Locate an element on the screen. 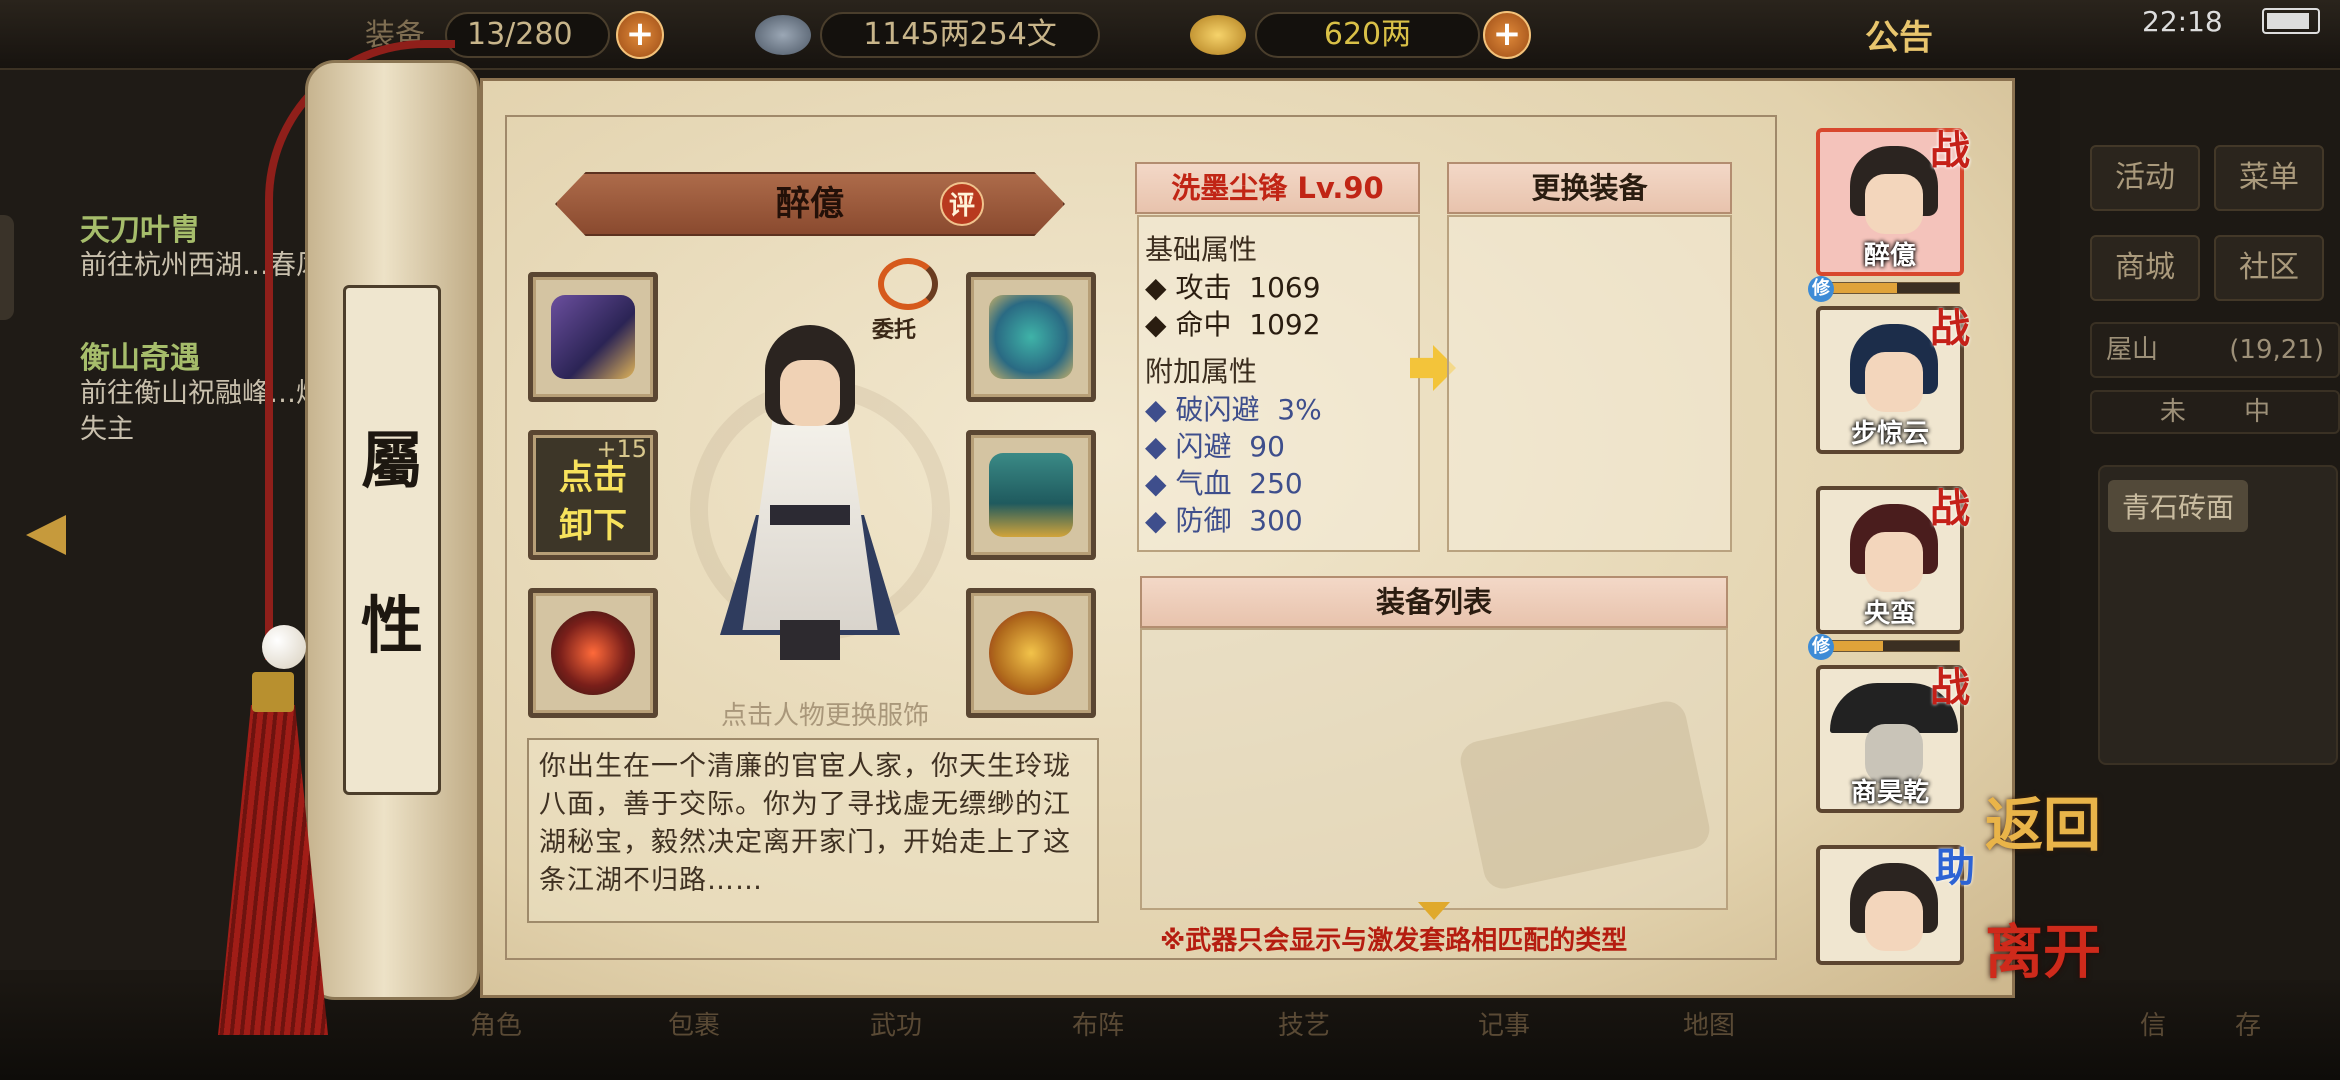 The image size is (2340, 1080). change-equipment-title: 更换装备 is located at coordinates (1589, 188).